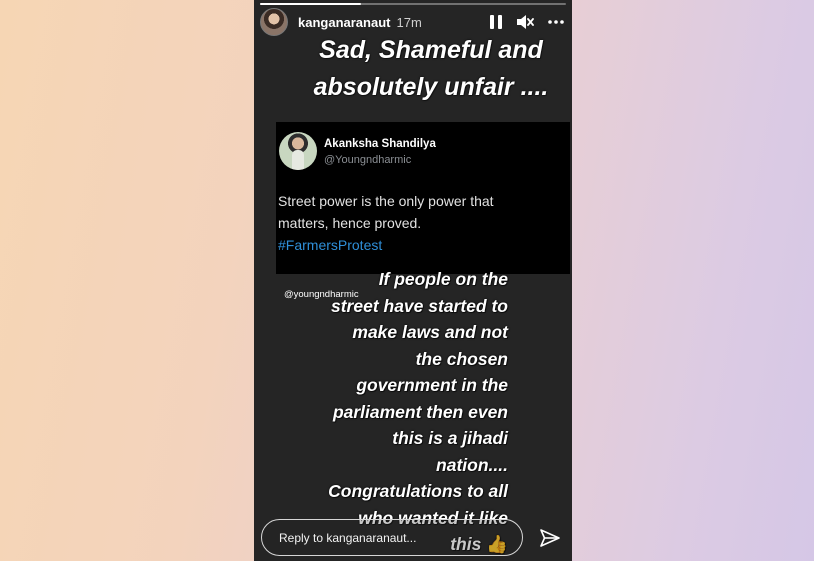 This screenshot has height=561, width=814. What do you see at coordinates (556, 22) in the screenshot?
I see `more-icon` at bounding box center [556, 22].